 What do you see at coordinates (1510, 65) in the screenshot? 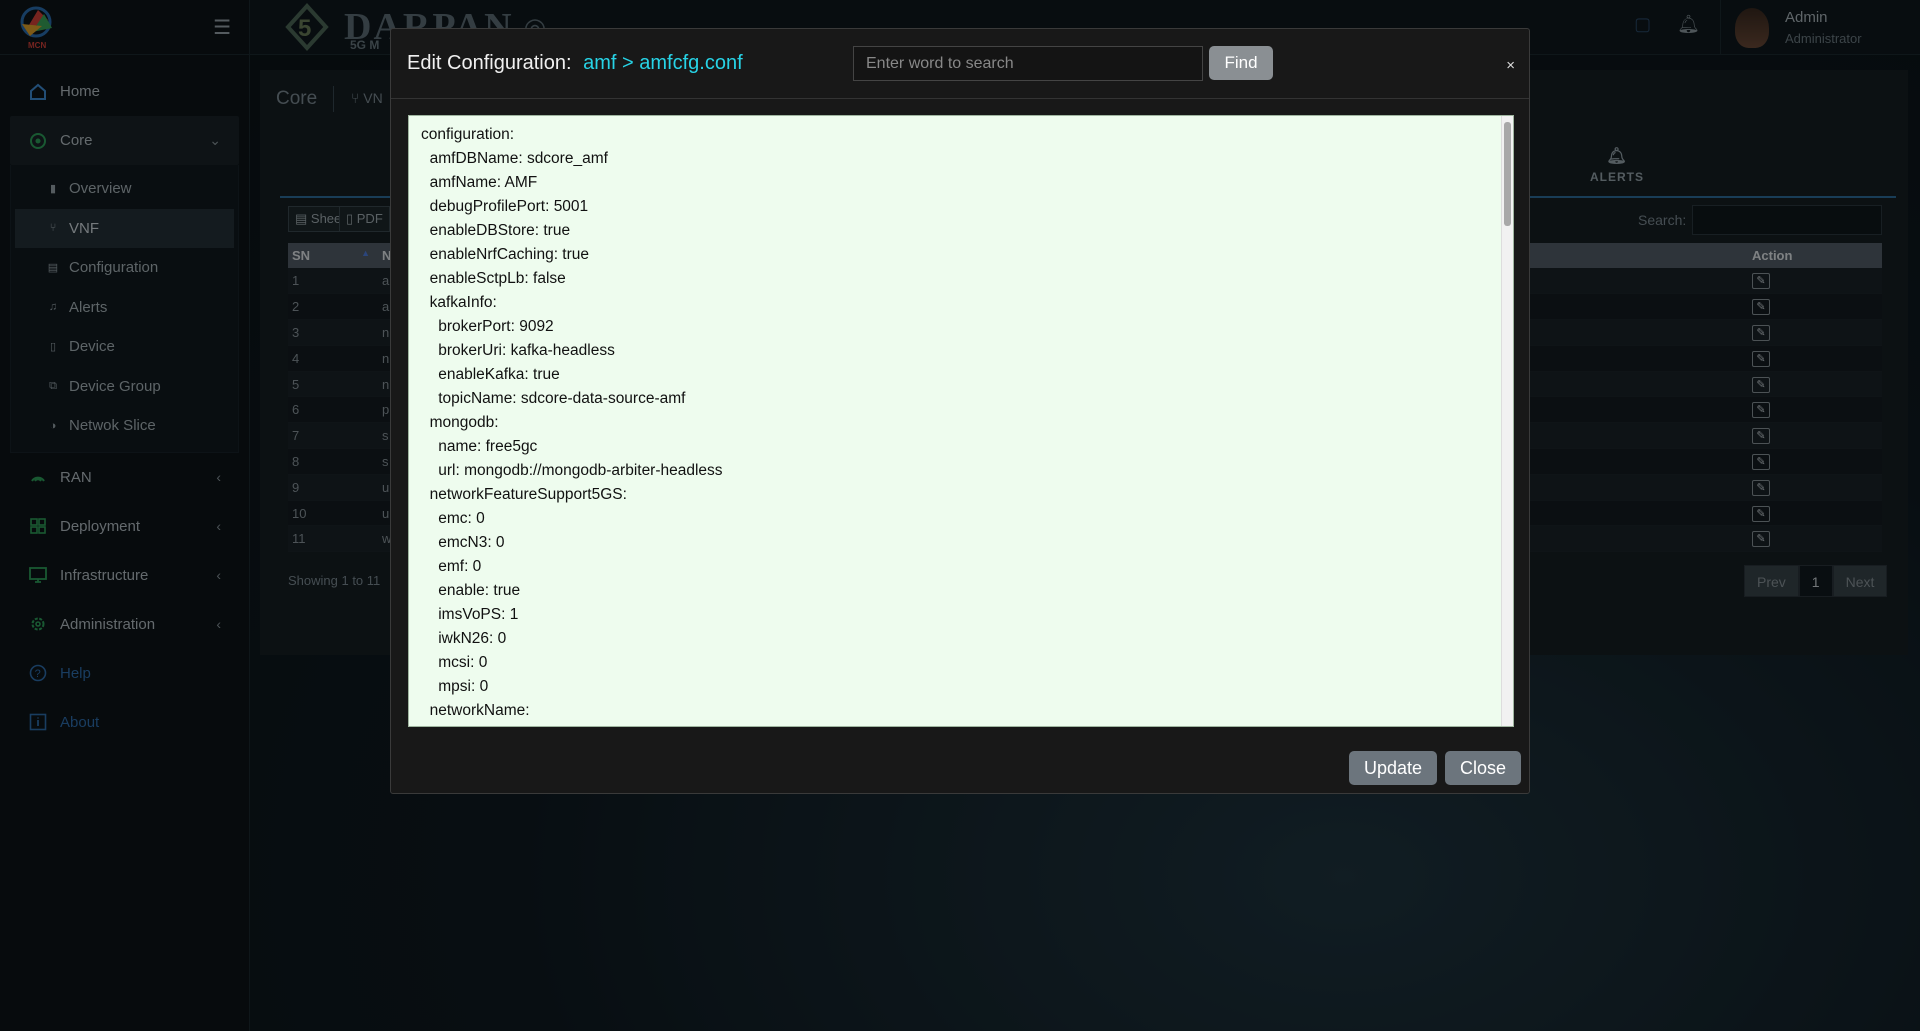
I see `close-icon: ×` at bounding box center [1510, 65].